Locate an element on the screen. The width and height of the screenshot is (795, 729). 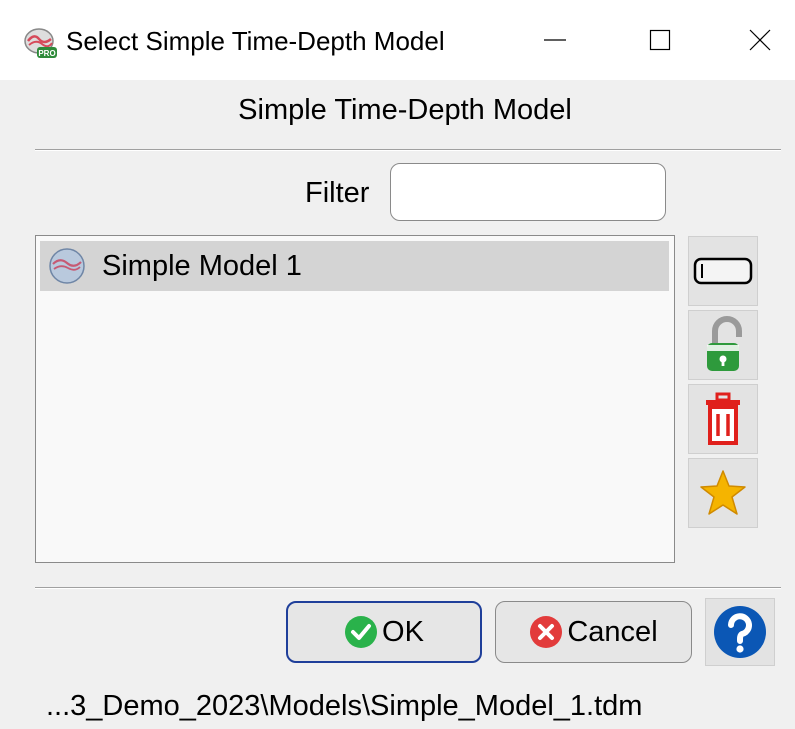
maximize-icon is located at coordinates (660, 40).